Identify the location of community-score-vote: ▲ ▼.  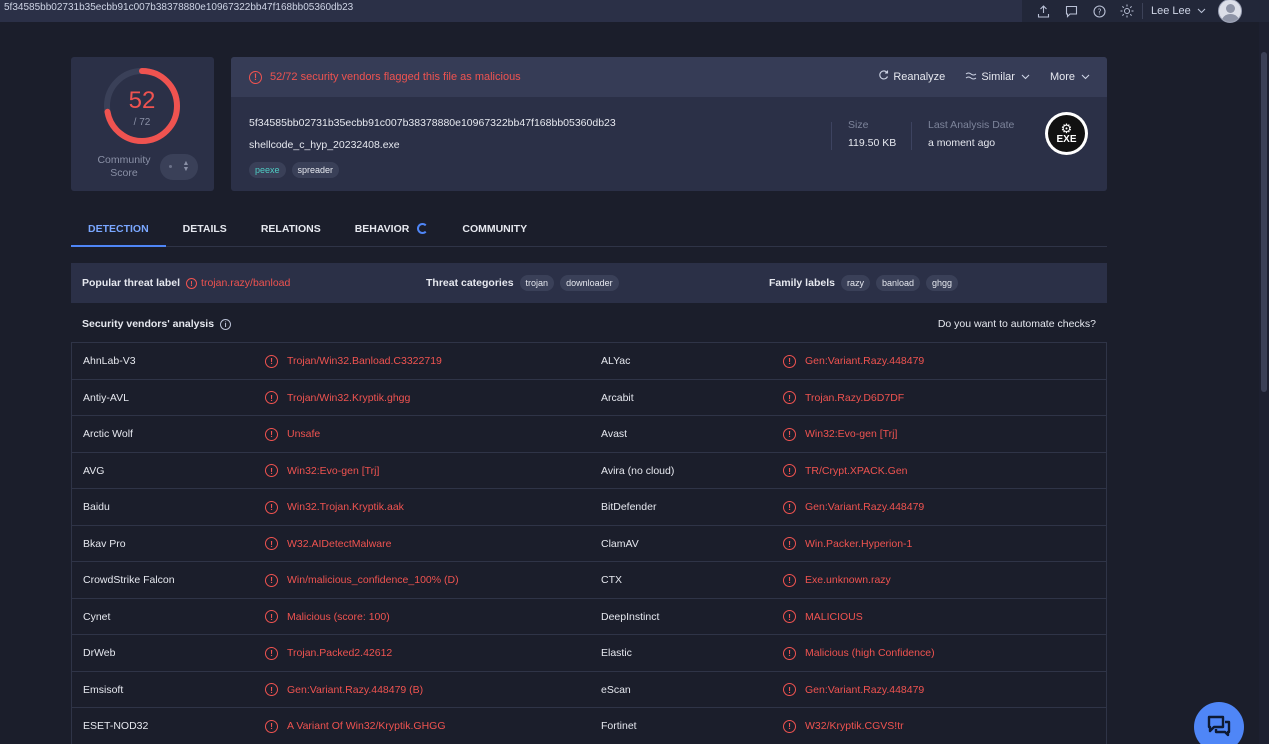
(179, 167).